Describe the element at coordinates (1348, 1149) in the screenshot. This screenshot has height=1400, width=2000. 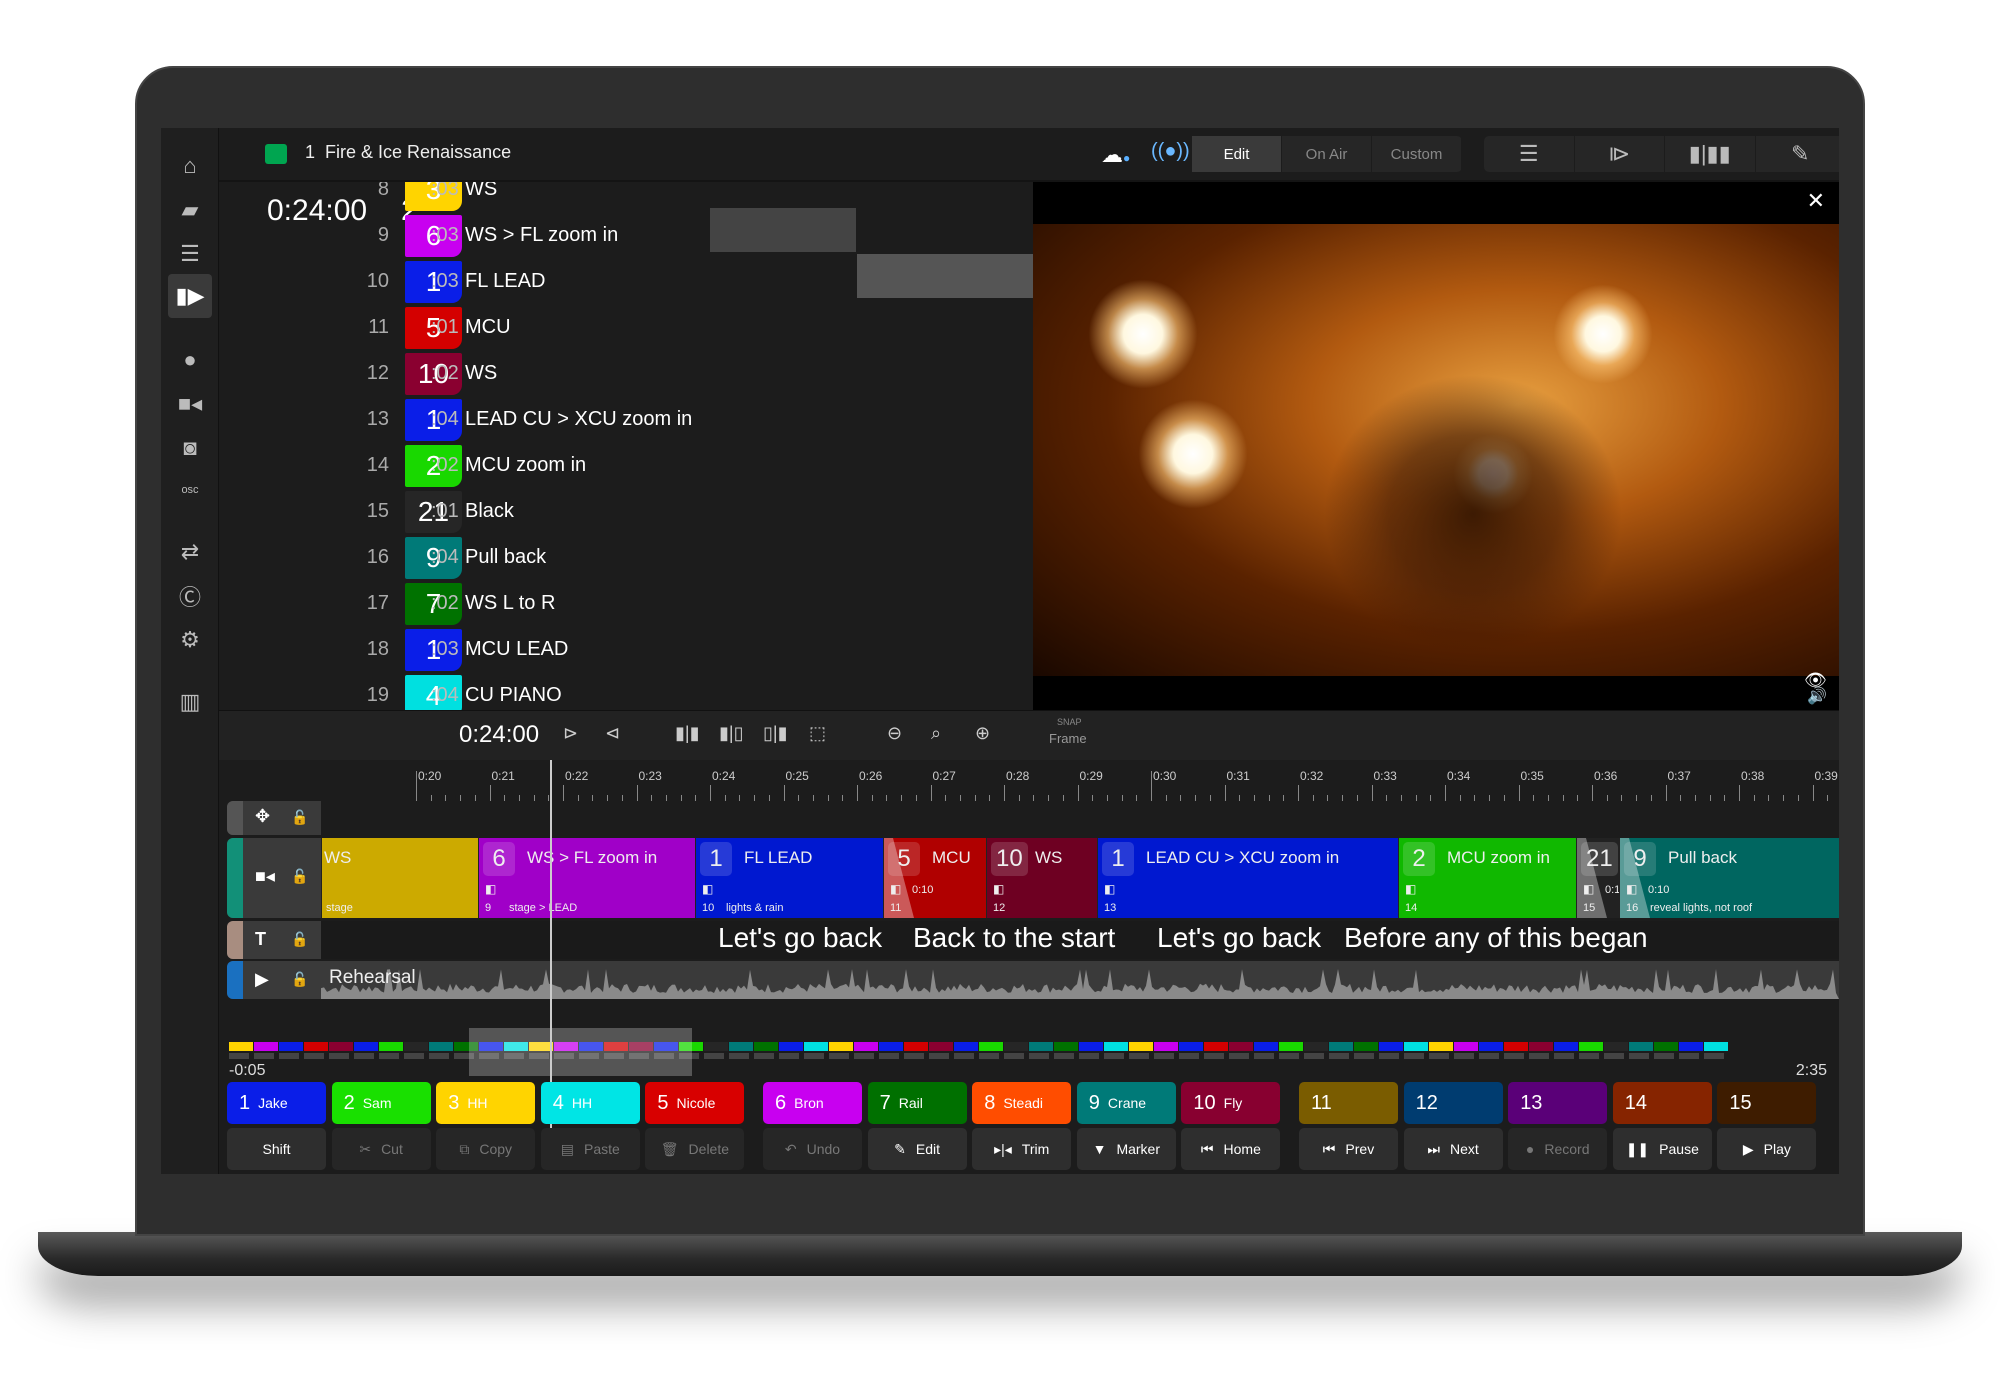
I see `prev-button: ⏮ Prev` at that location.